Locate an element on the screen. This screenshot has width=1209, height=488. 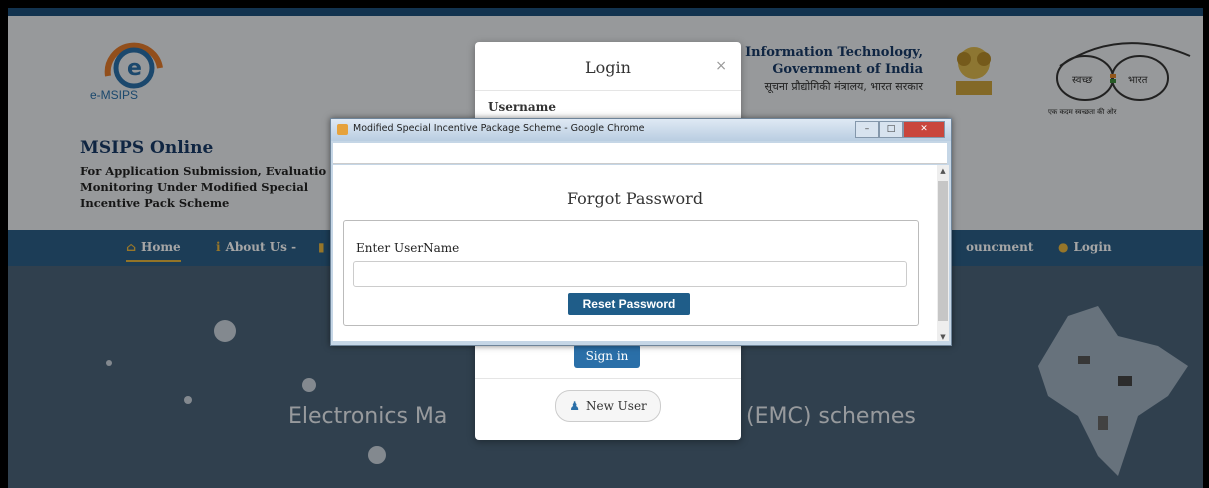
sign-in-button: Sign in is located at coordinates (607, 356).